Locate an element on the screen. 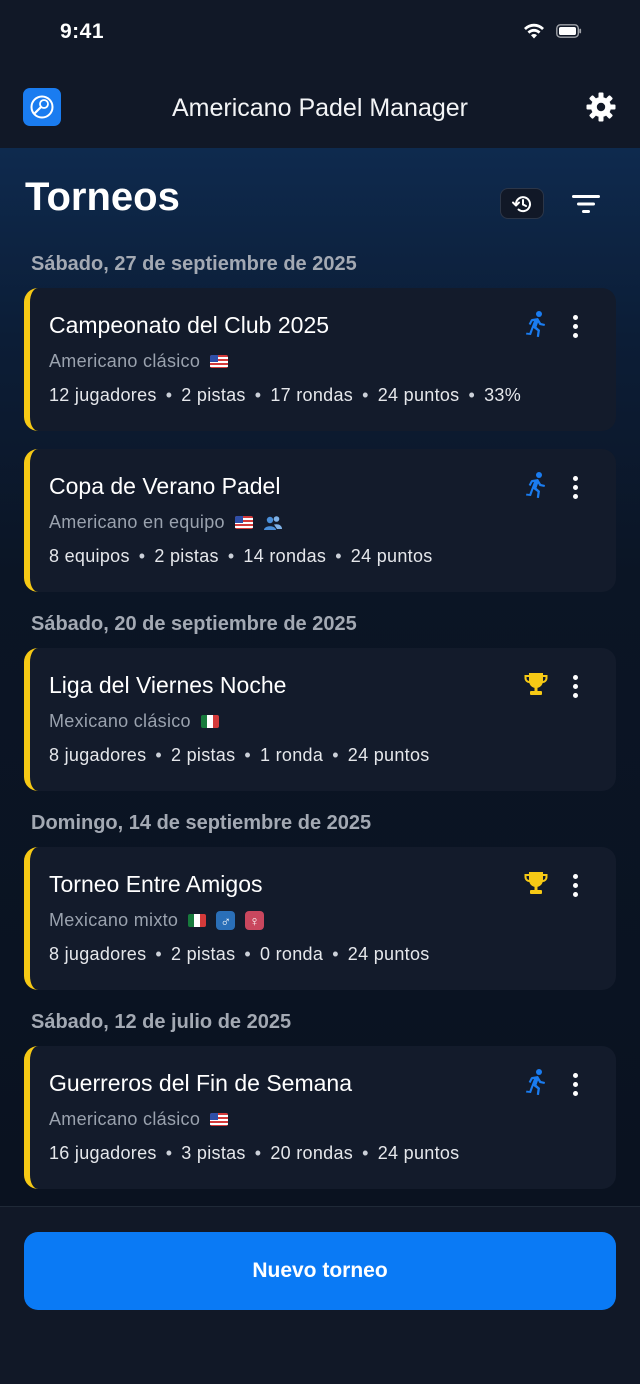 Image resolution: width=640 pixels, height=1384 pixels. page-title: Torneos is located at coordinates (102, 197).